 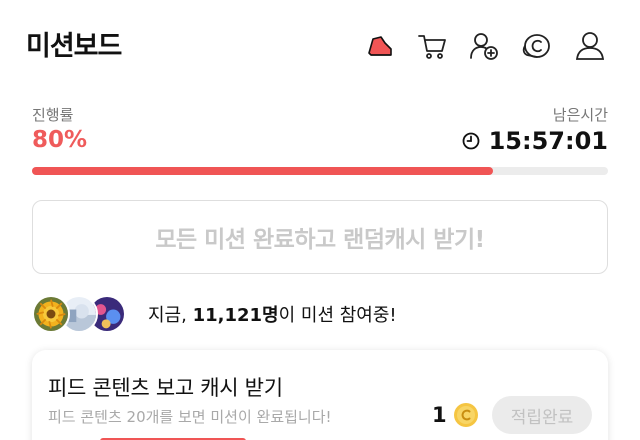 I want to click on progress-bar-fill, so click(x=262, y=171).